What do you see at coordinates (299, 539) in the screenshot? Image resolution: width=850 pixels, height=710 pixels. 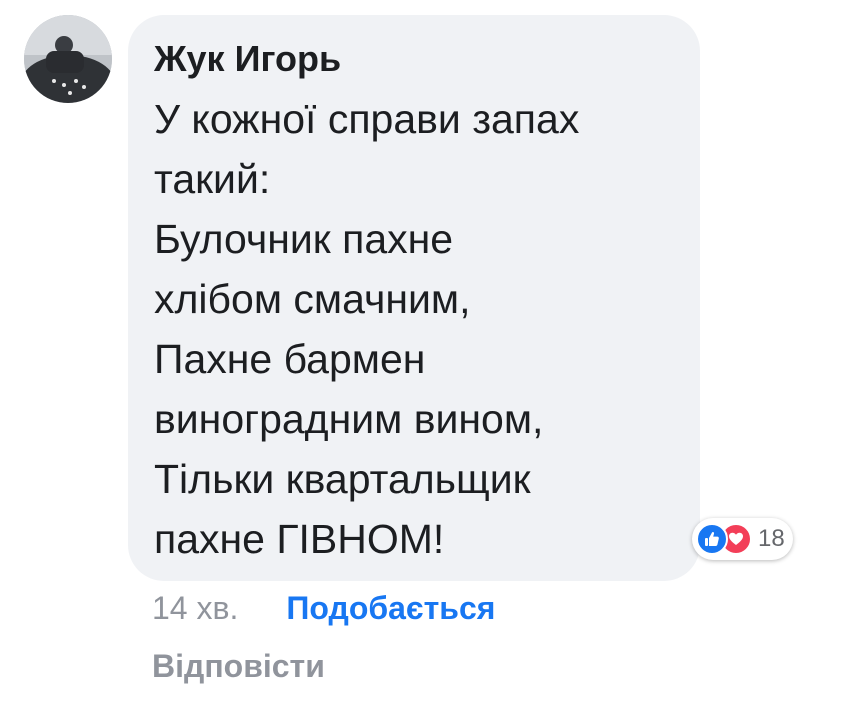 I see `comment-line: пахне ГІВНОМ!` at bounding box center [299, 539].